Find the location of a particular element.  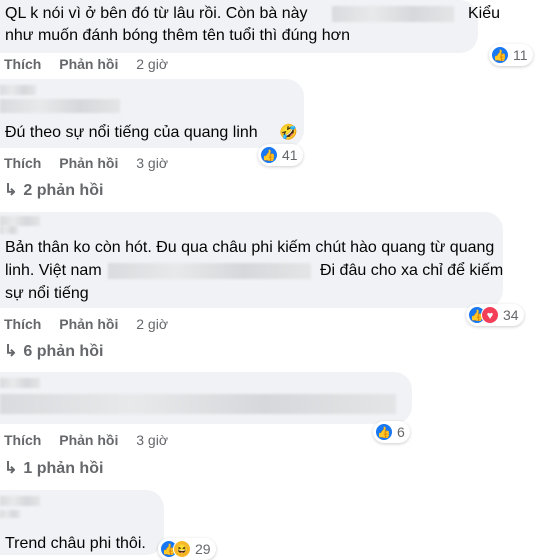

comment-text: Đi đâu cho xa chỉ để kiếm is located at coordinates (412, 270).